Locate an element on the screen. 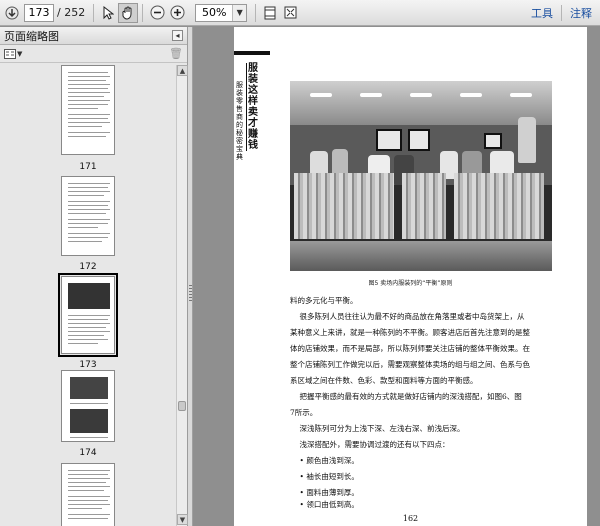  scrollbar-thumb is located at coordinates (182, 406).